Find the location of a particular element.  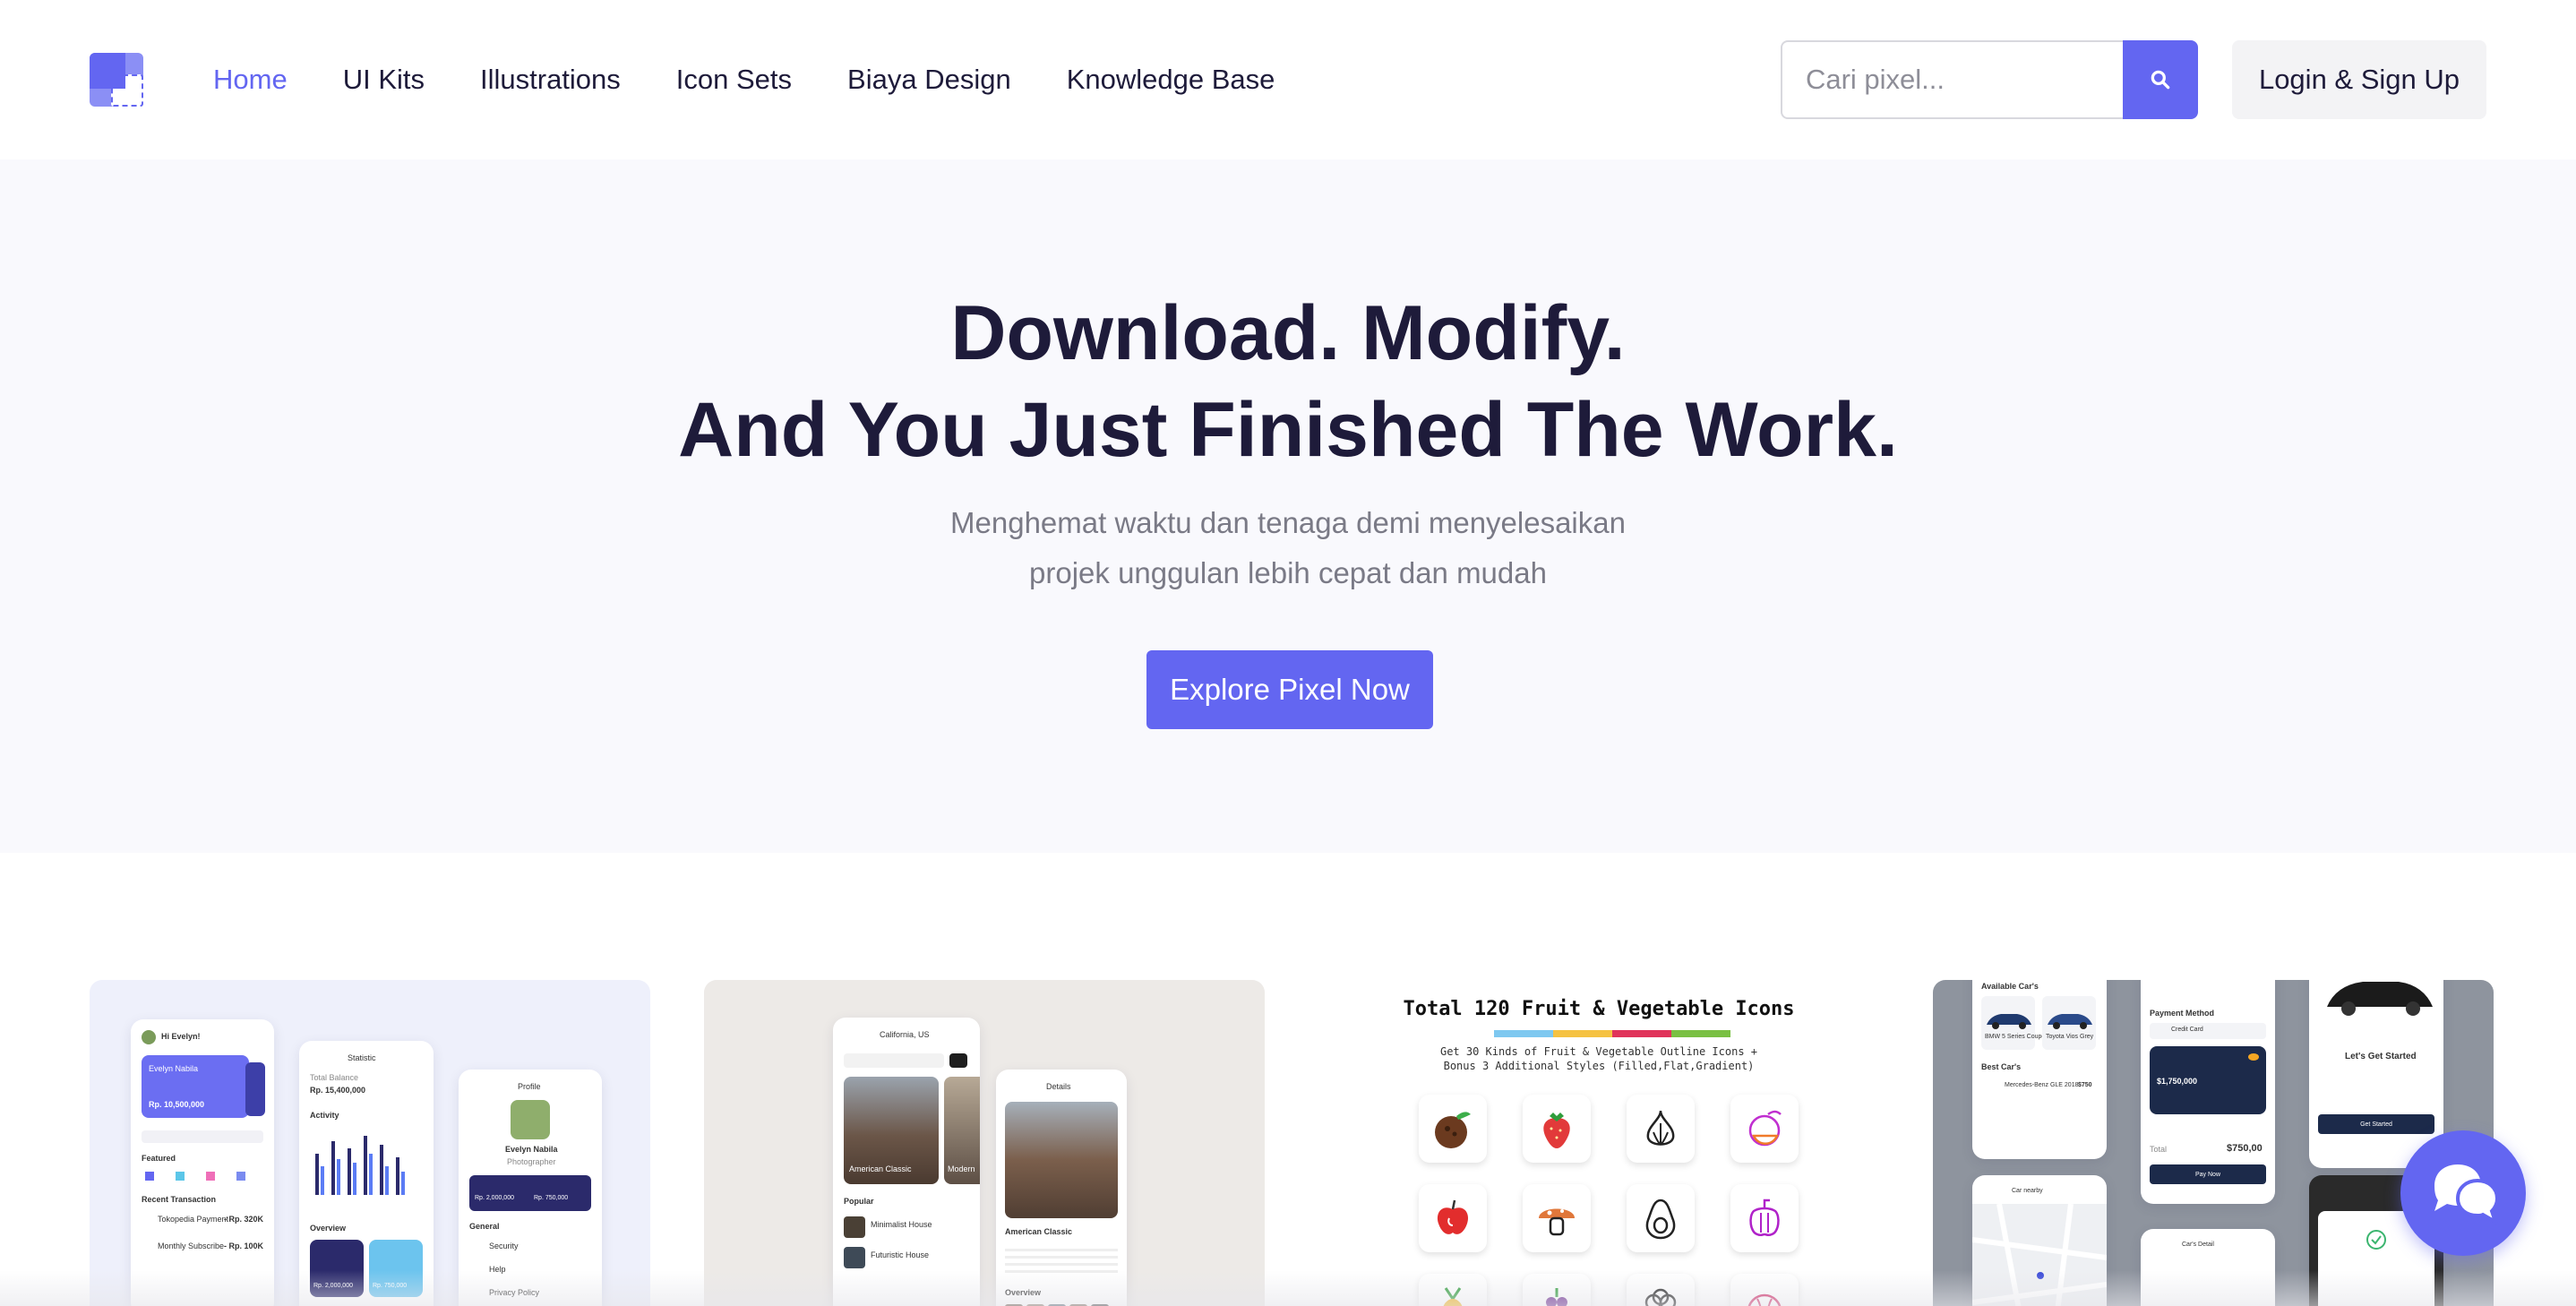

greeting-text: Hi Evelyn! is located at coordinates (181, 1036).